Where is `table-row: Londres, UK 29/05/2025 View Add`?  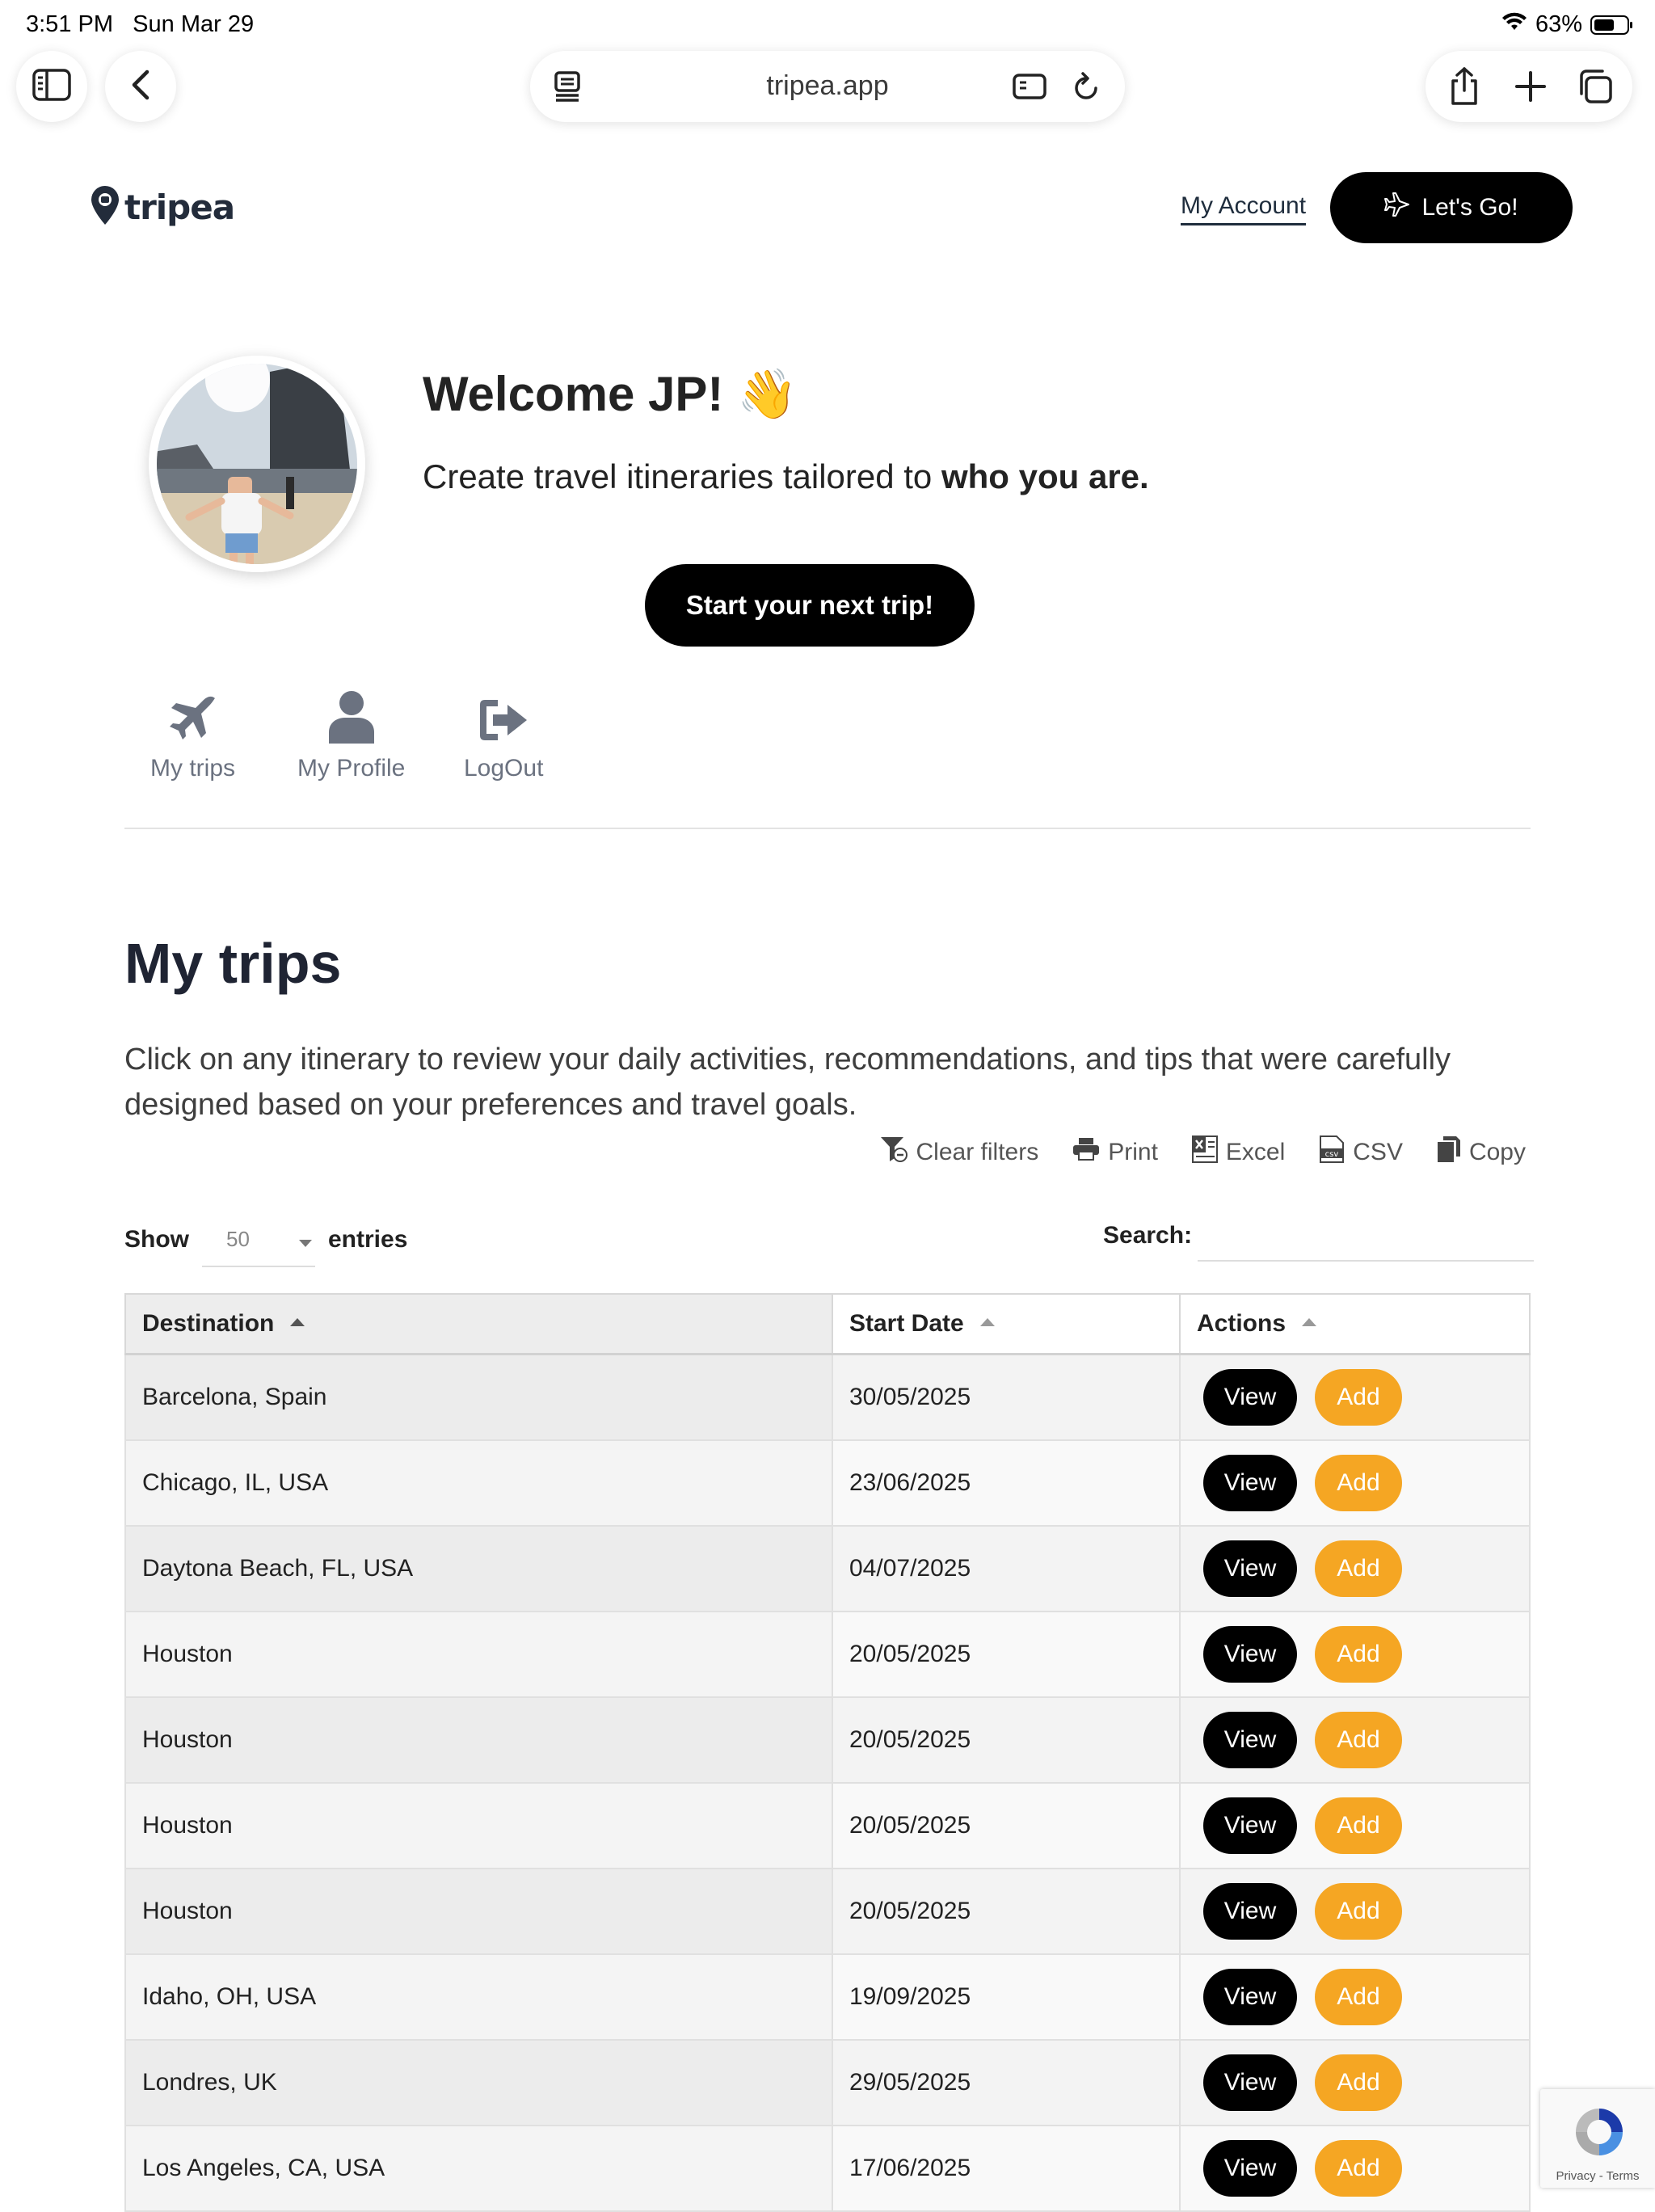 table-row: Londres, UK 29/05/2025 View Add is located at coordinates (827, 2083).